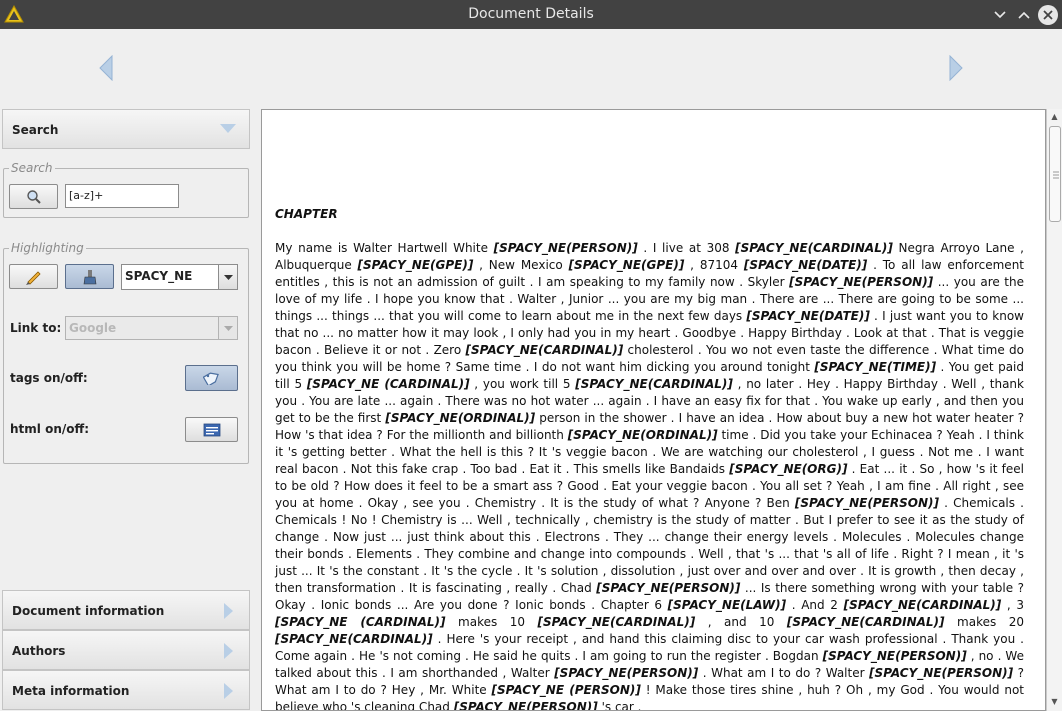 The image size is (1062, 711). Describe the element at coordinates (71, 691) in the screenshot. I see `accordion-meta-information-label: Meta information` at that location.